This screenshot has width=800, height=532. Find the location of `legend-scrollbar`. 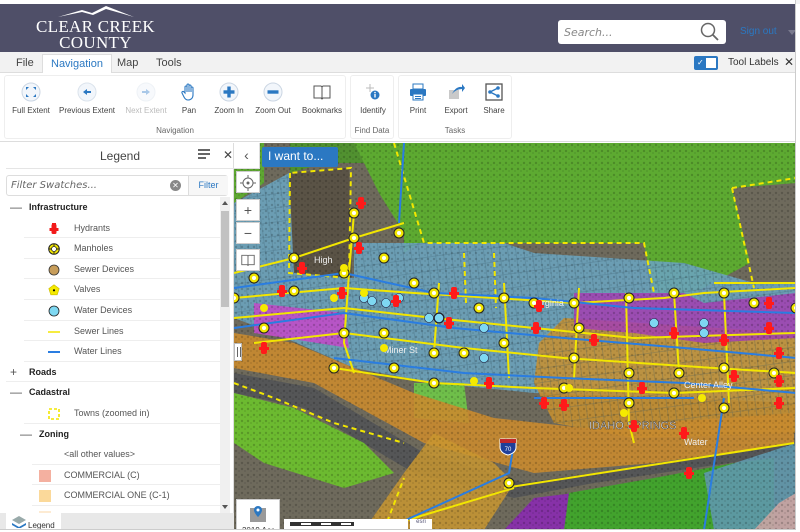

legend-scrollbar is located at coordinates (225, 355).